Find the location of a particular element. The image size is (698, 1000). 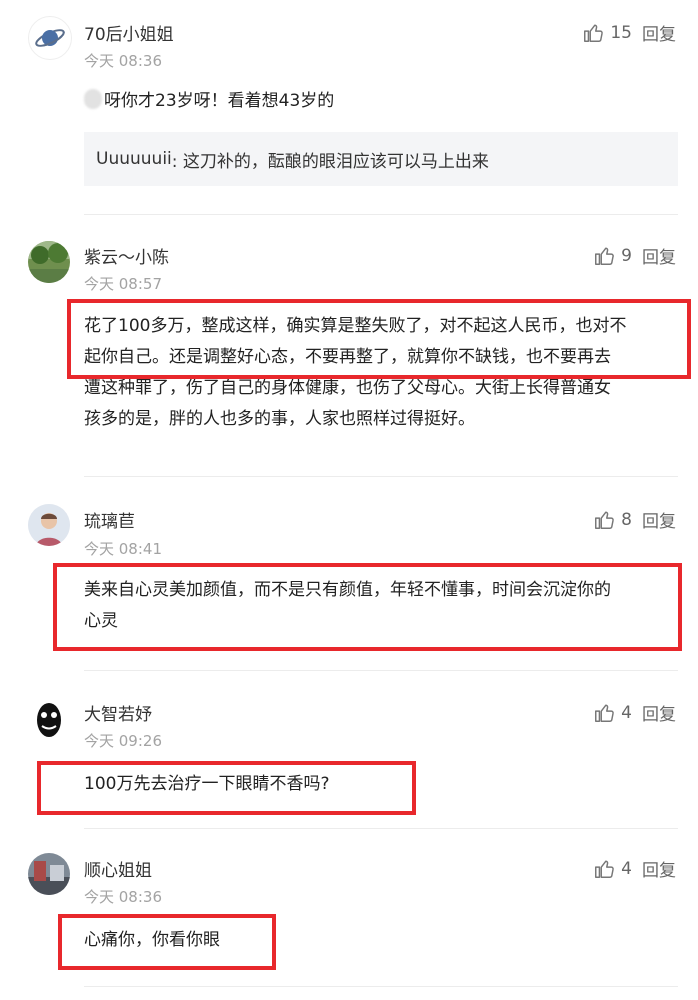

timestamp: 今天 09:26 is located at coordinates (123, 741).